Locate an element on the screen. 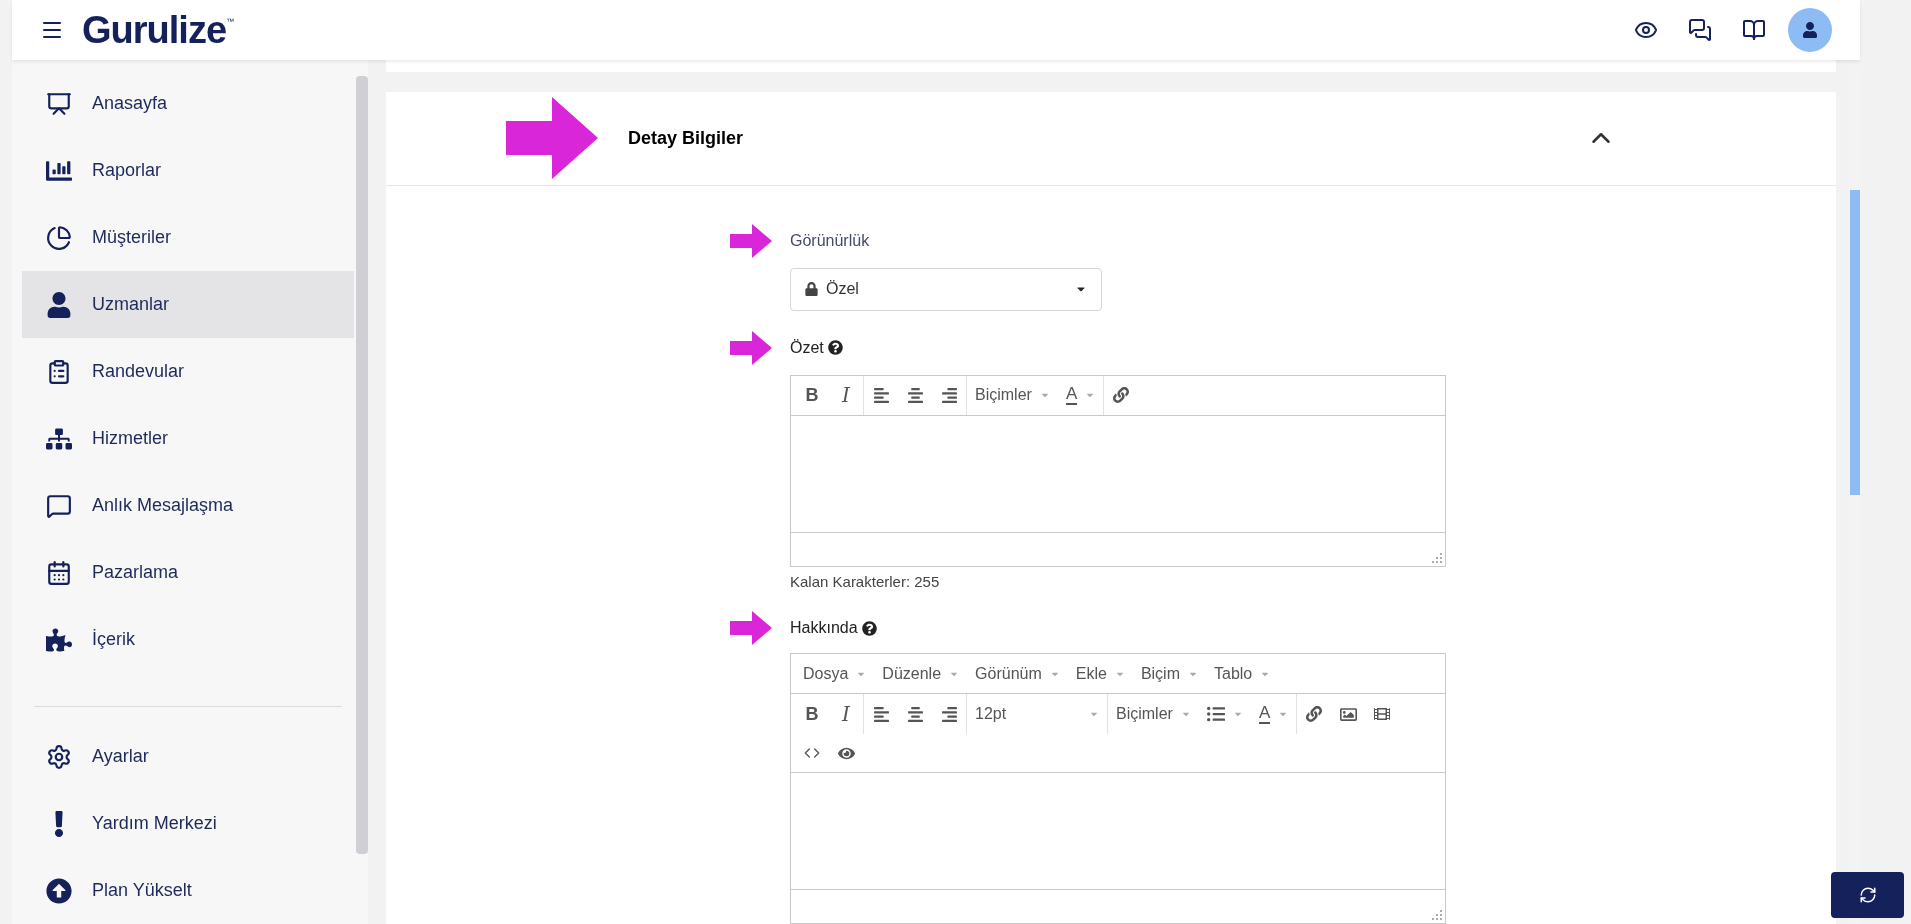  book-icon is located at coordinates (1754, 30).